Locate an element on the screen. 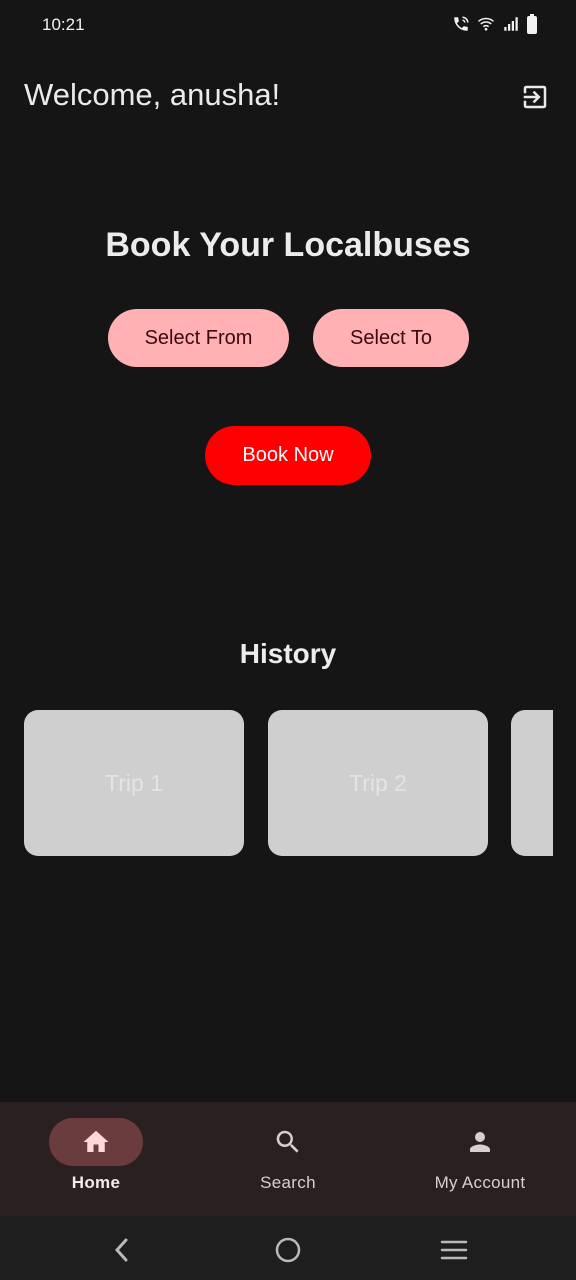 This screenshot has height=1280, width=576. search-icon is located at coordinates (287, 1141).